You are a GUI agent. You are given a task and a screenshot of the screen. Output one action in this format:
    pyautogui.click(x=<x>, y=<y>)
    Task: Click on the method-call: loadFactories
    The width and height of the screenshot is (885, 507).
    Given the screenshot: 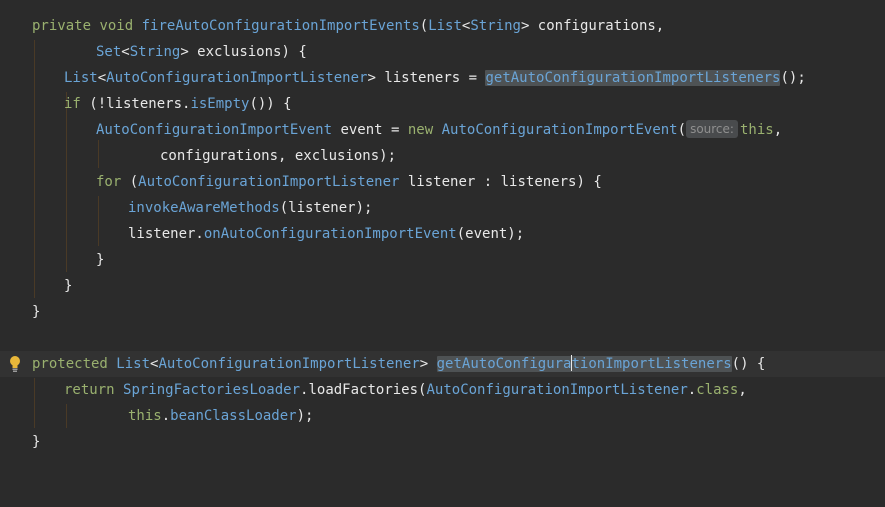 What is the action you would take?
    pyautogui.click(x=363, y=390)
    